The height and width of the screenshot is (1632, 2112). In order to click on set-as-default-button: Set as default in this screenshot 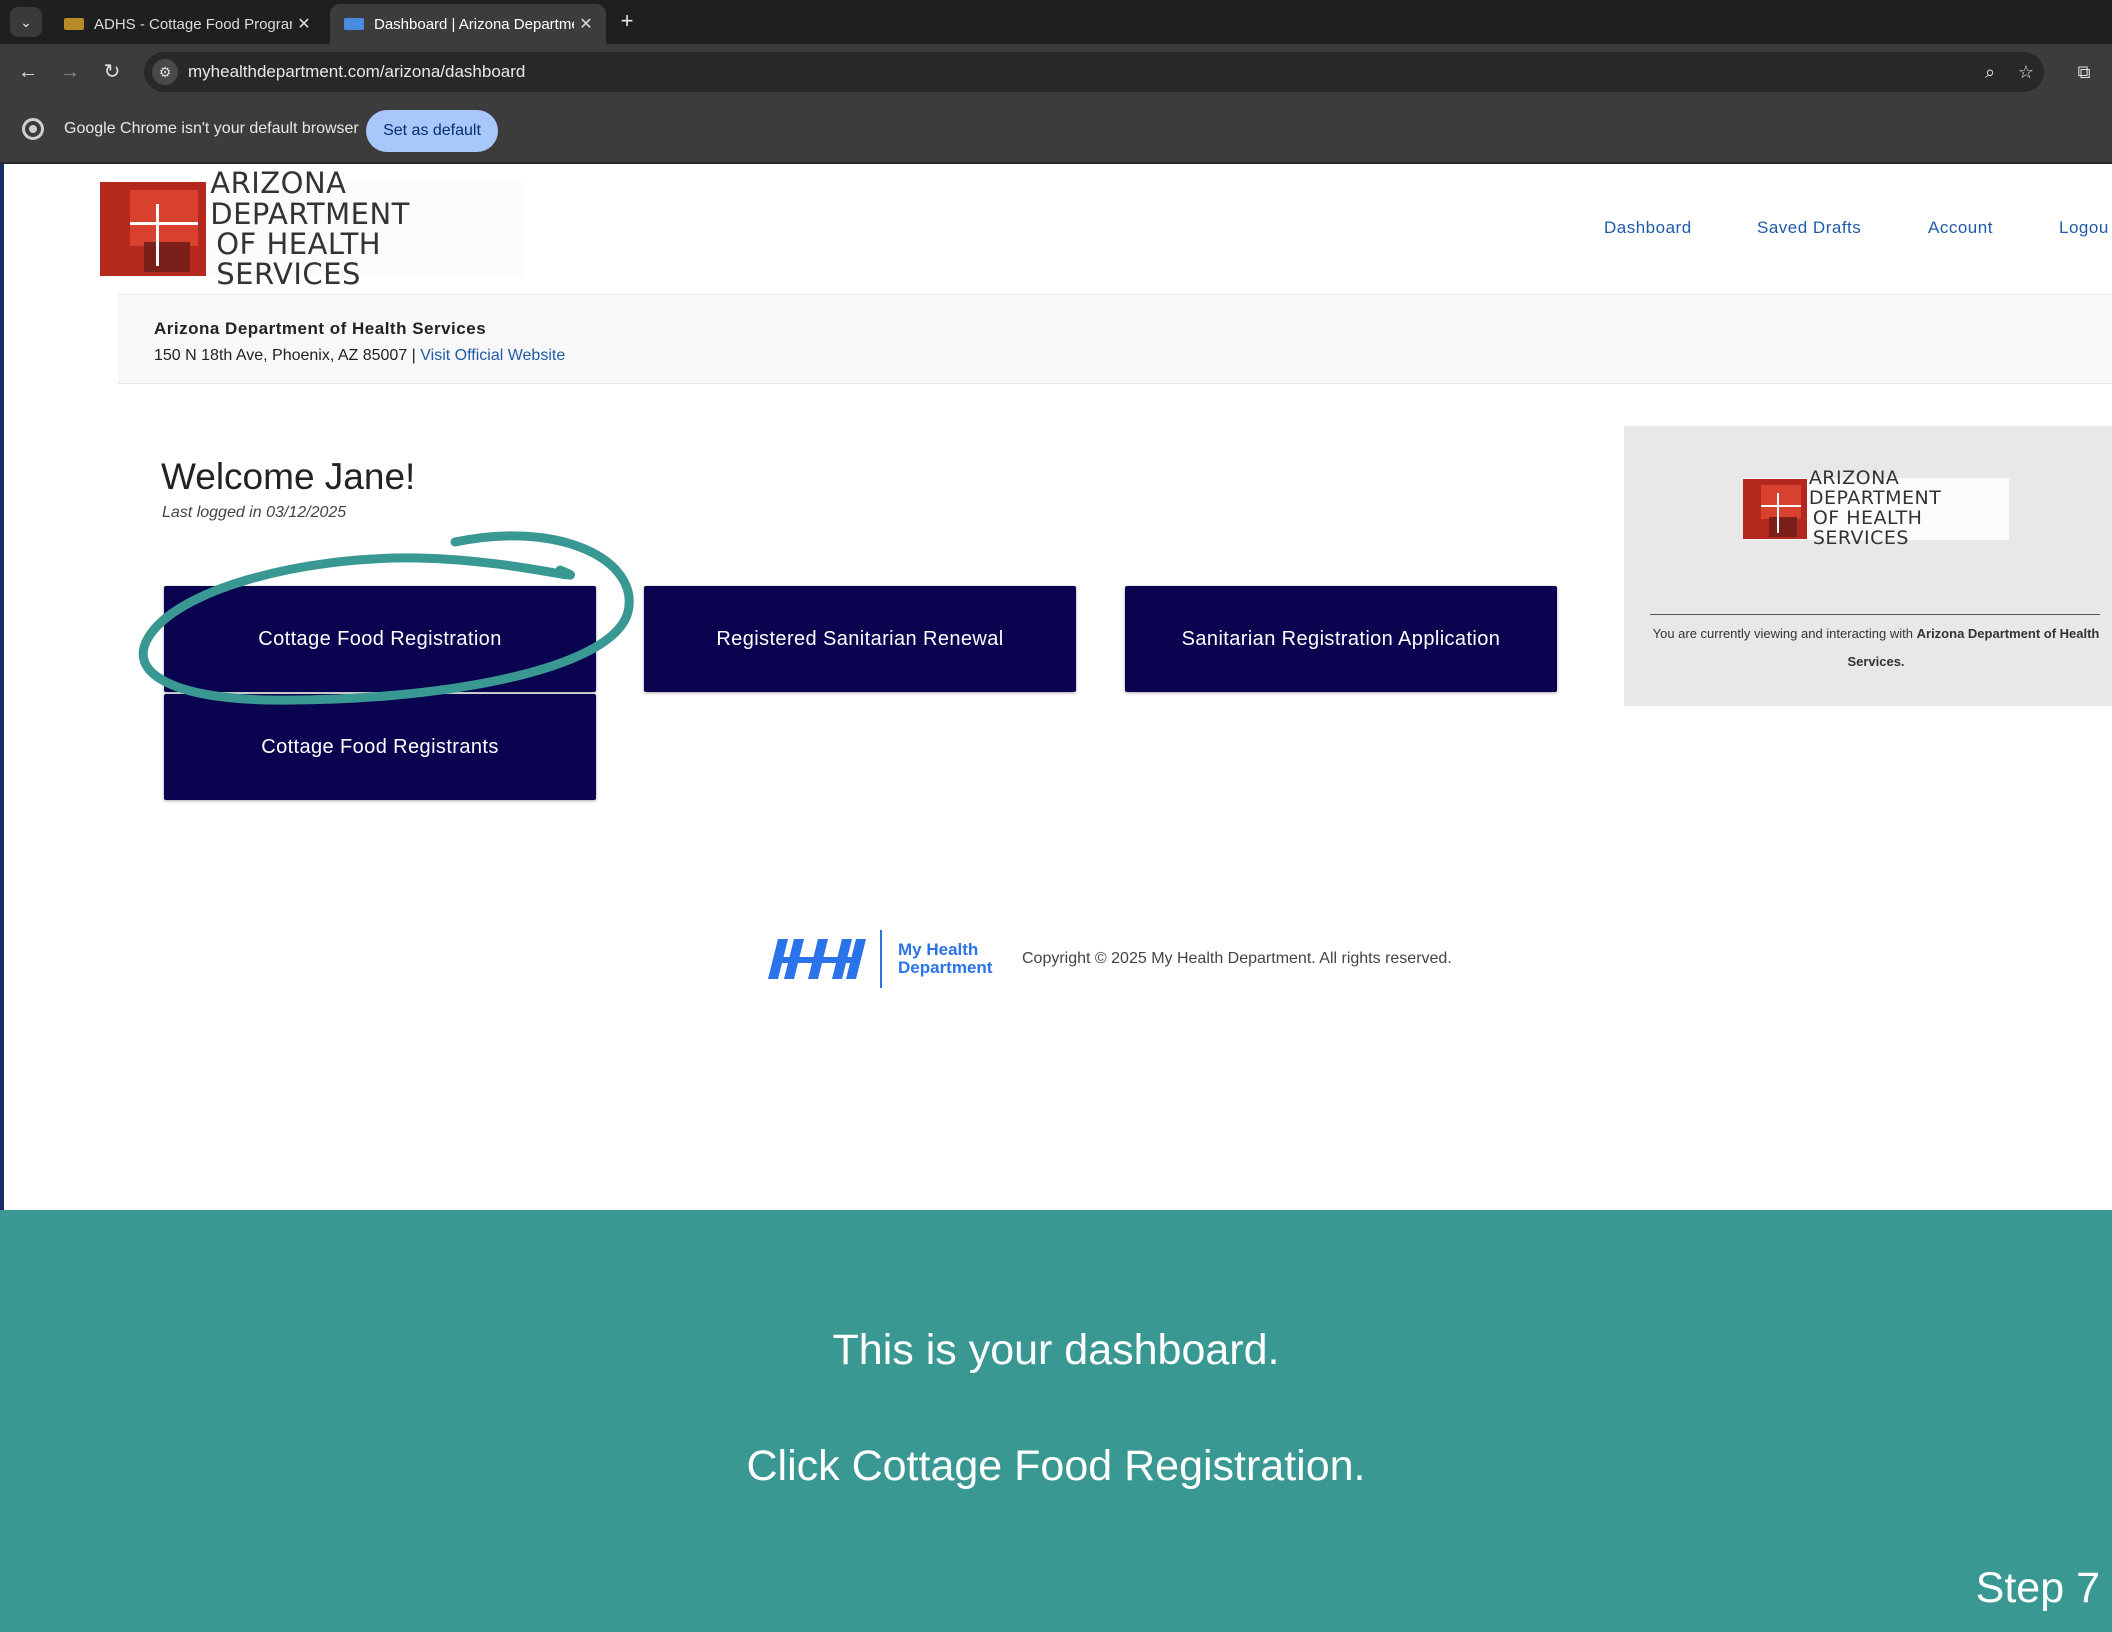, I will do `click(432, 131)`.